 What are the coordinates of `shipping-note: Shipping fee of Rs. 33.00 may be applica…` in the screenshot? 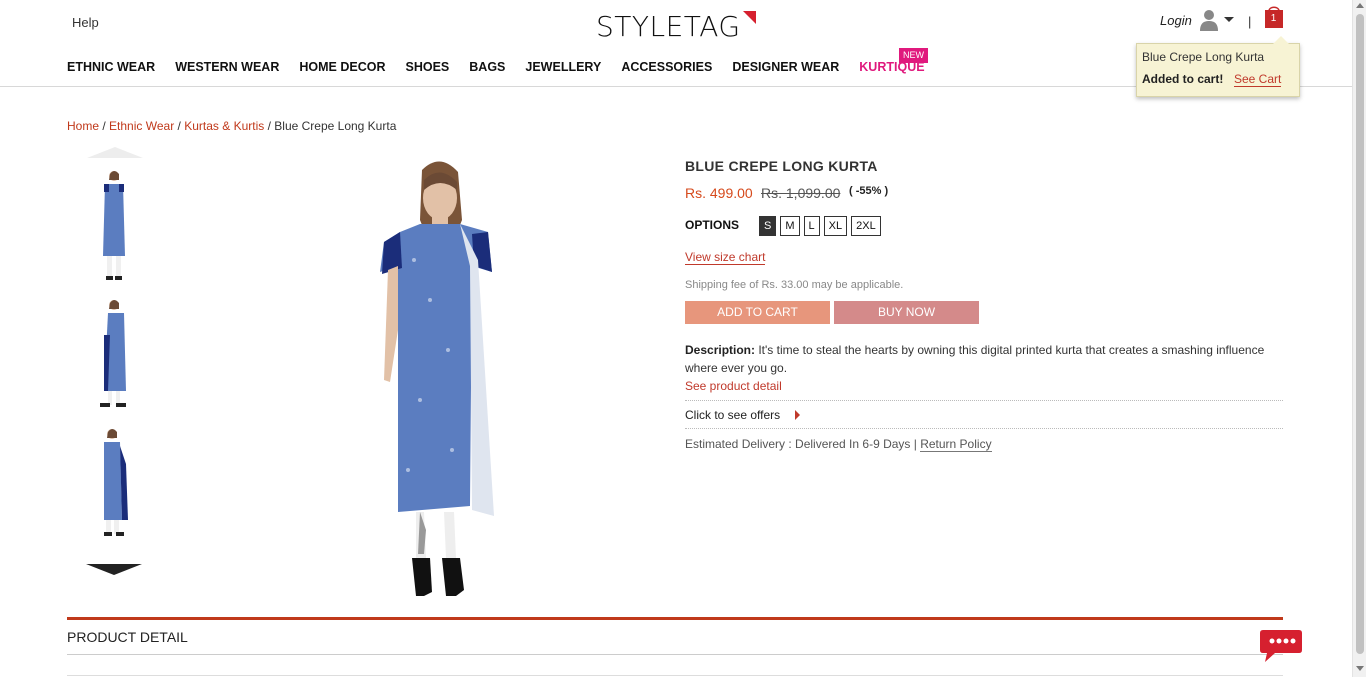 It's located at (794, 285).